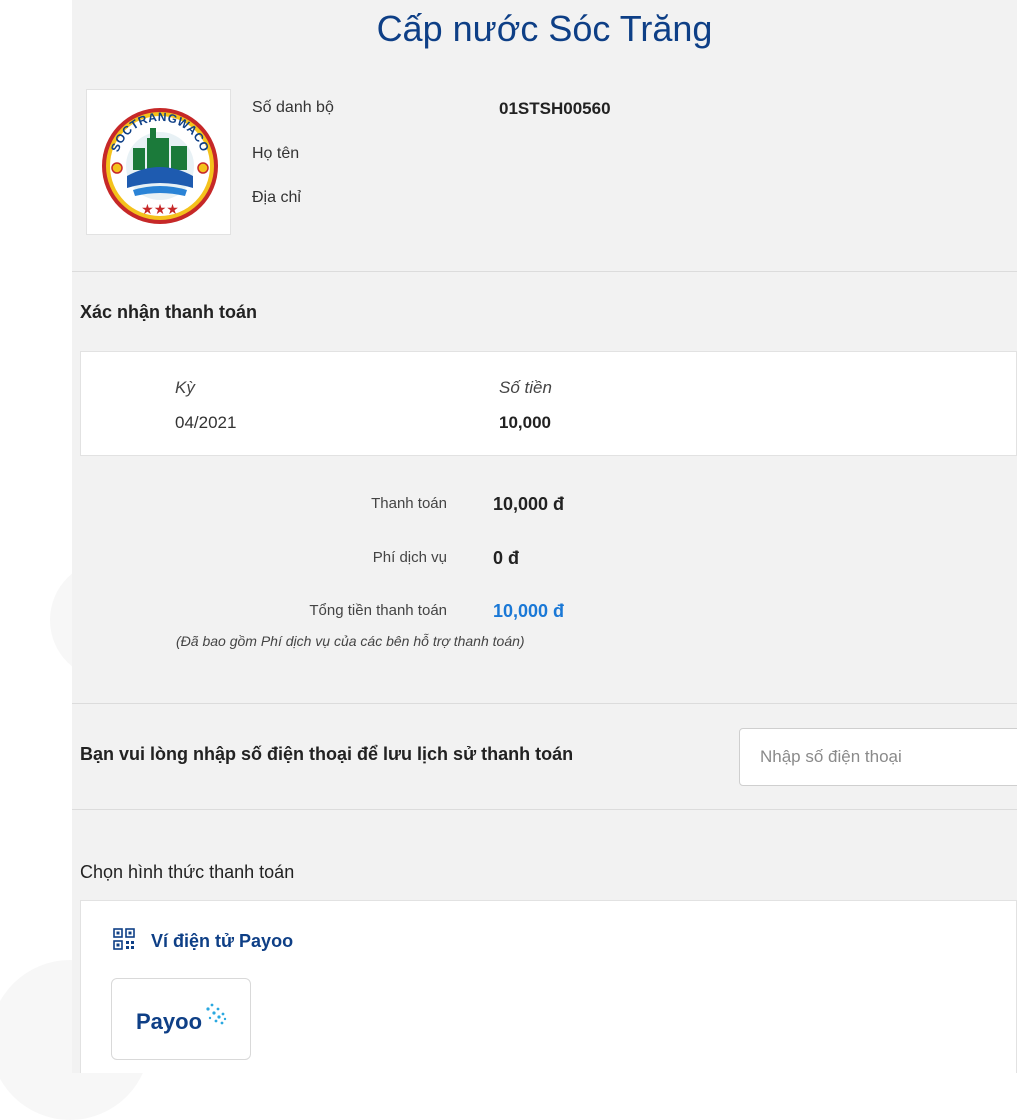 The image size is (1017, 1120). What do you see at coordinates (529, 504) in the screenshot?
I see `payment-value: 10,000 đ` at bounding box center [529, 504].